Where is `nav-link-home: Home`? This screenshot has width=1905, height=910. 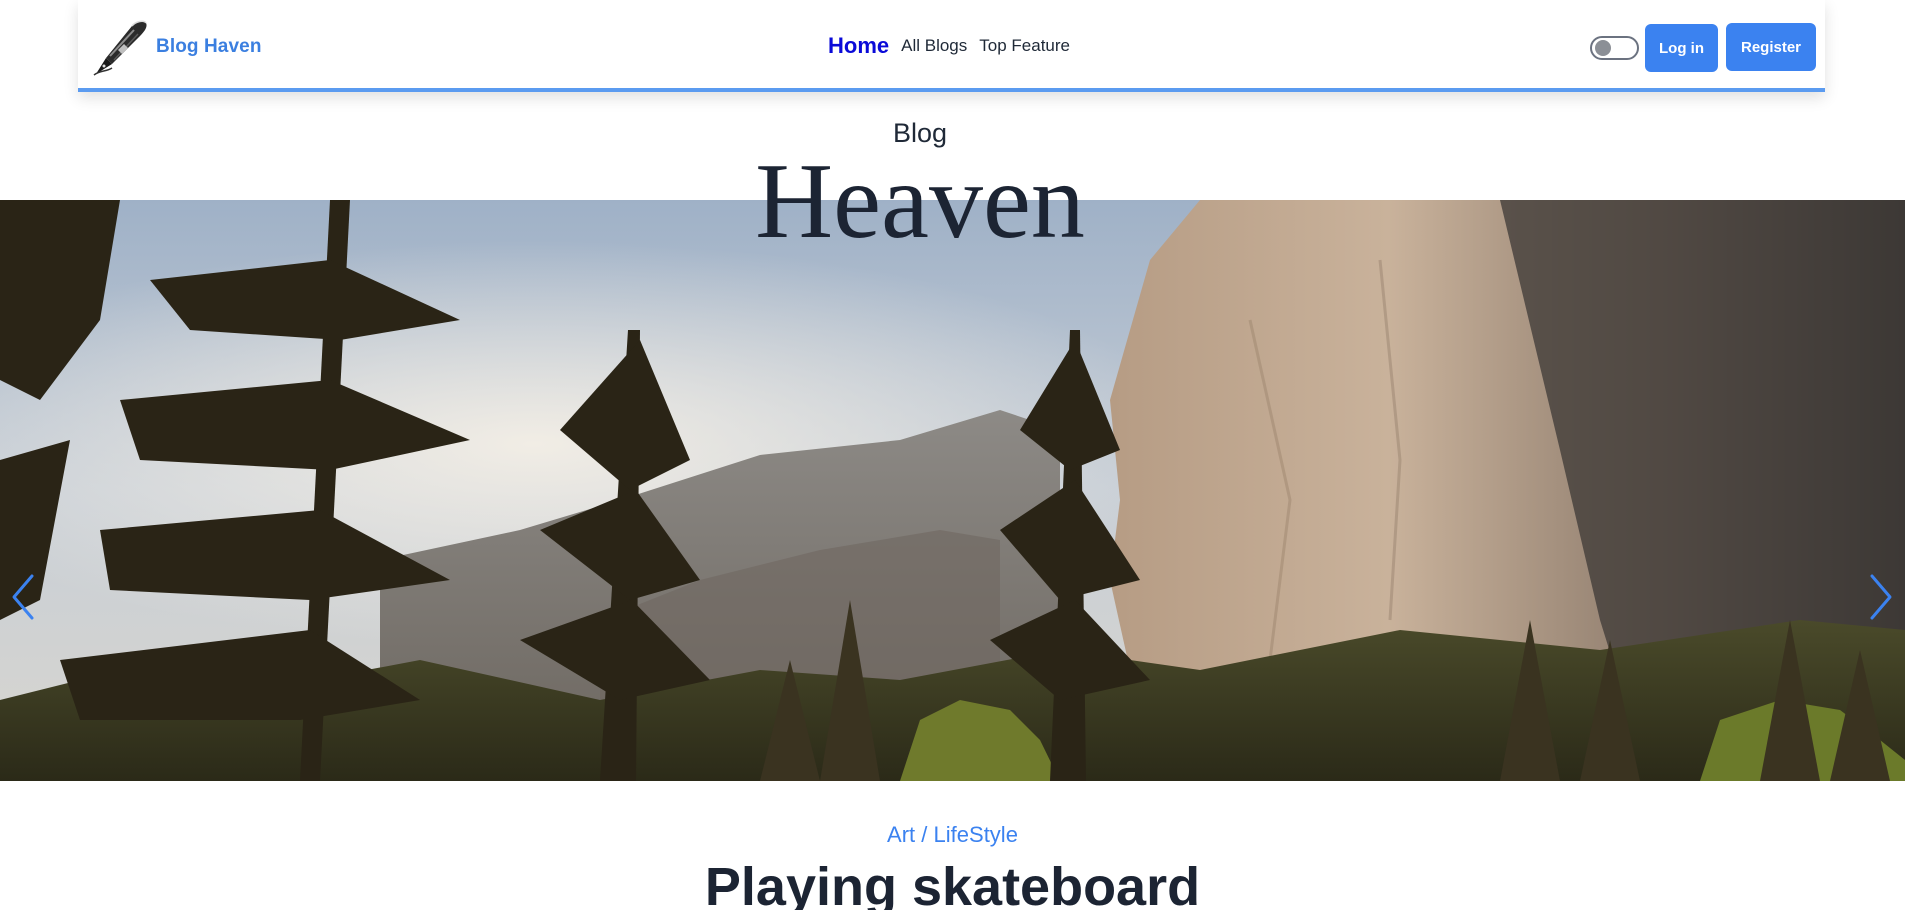 nav-link-home: Home is located at coordinates (858, 46).